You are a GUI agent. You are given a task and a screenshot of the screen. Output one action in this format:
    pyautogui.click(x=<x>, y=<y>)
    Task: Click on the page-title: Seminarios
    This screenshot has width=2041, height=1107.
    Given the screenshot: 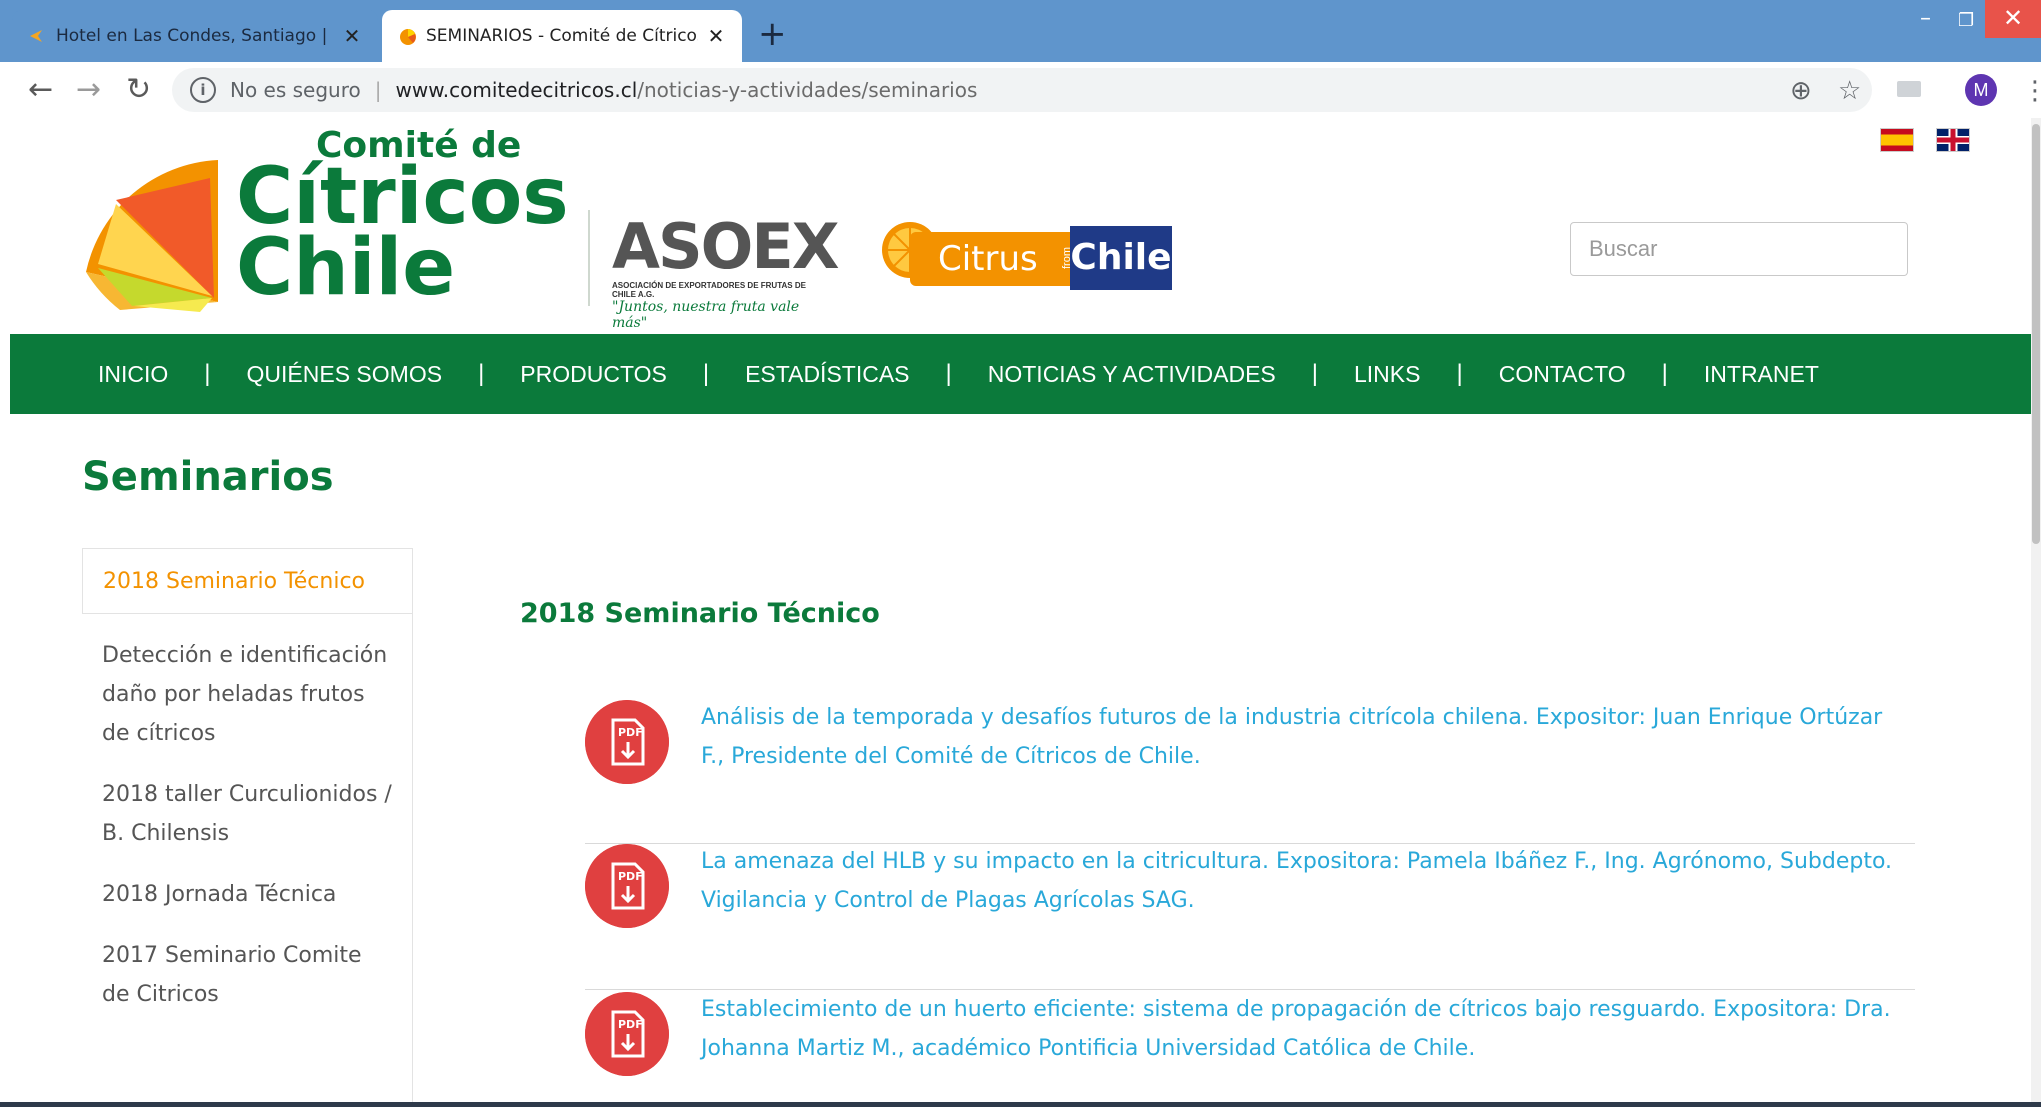 What is the action you would take?
    pyautogui.click(x=208, y=477)
    